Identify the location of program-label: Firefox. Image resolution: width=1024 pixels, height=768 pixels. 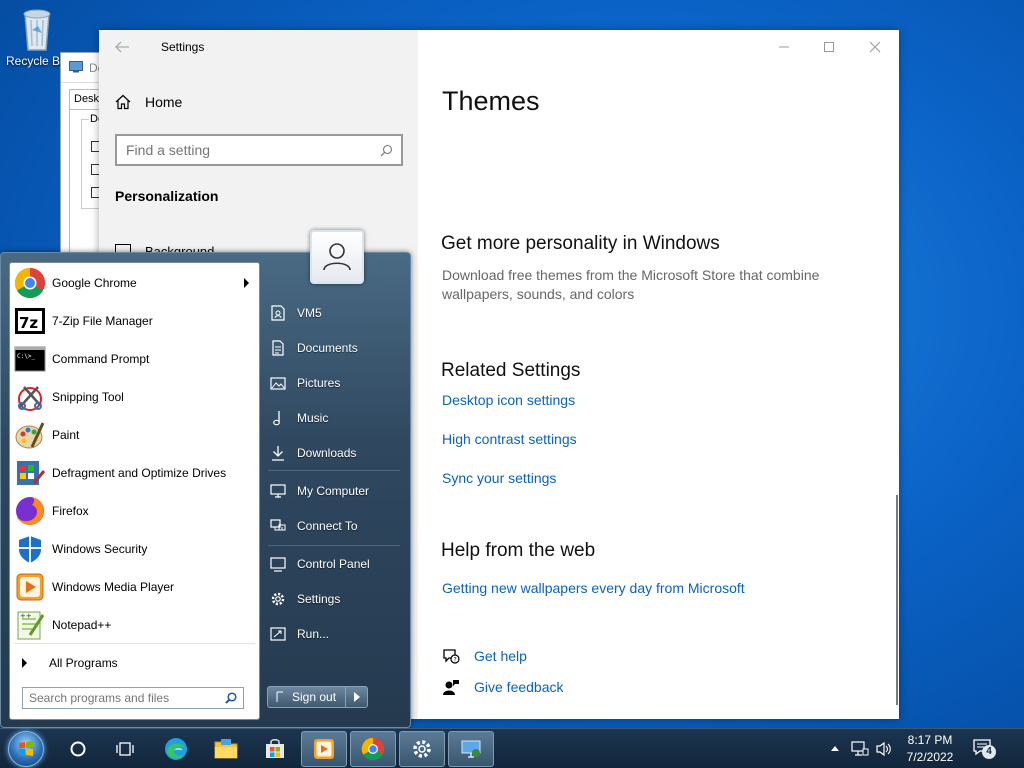
(70, 511).